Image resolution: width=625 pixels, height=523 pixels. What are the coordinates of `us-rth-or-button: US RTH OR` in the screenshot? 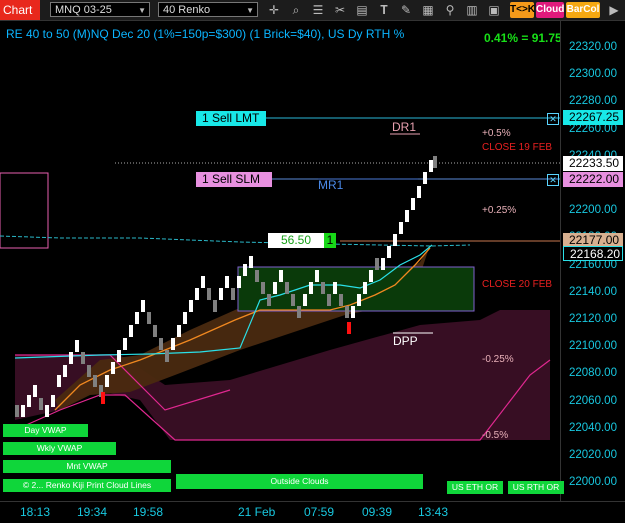 It's located at (536, 487).